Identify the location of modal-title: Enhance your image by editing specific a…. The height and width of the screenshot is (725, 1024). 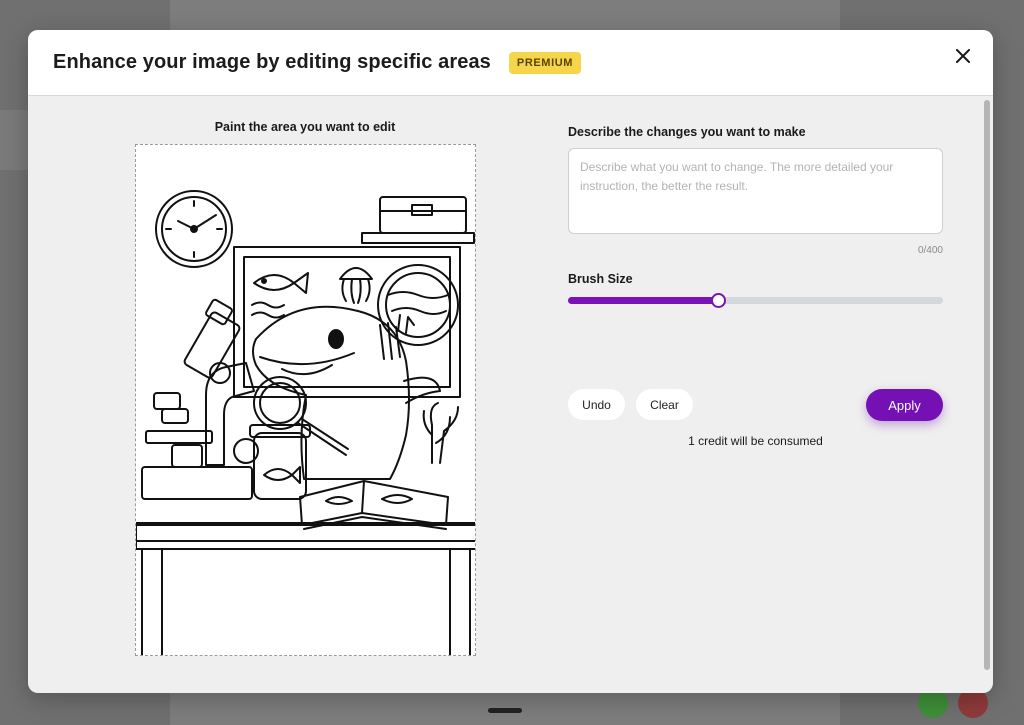
(272, 62).